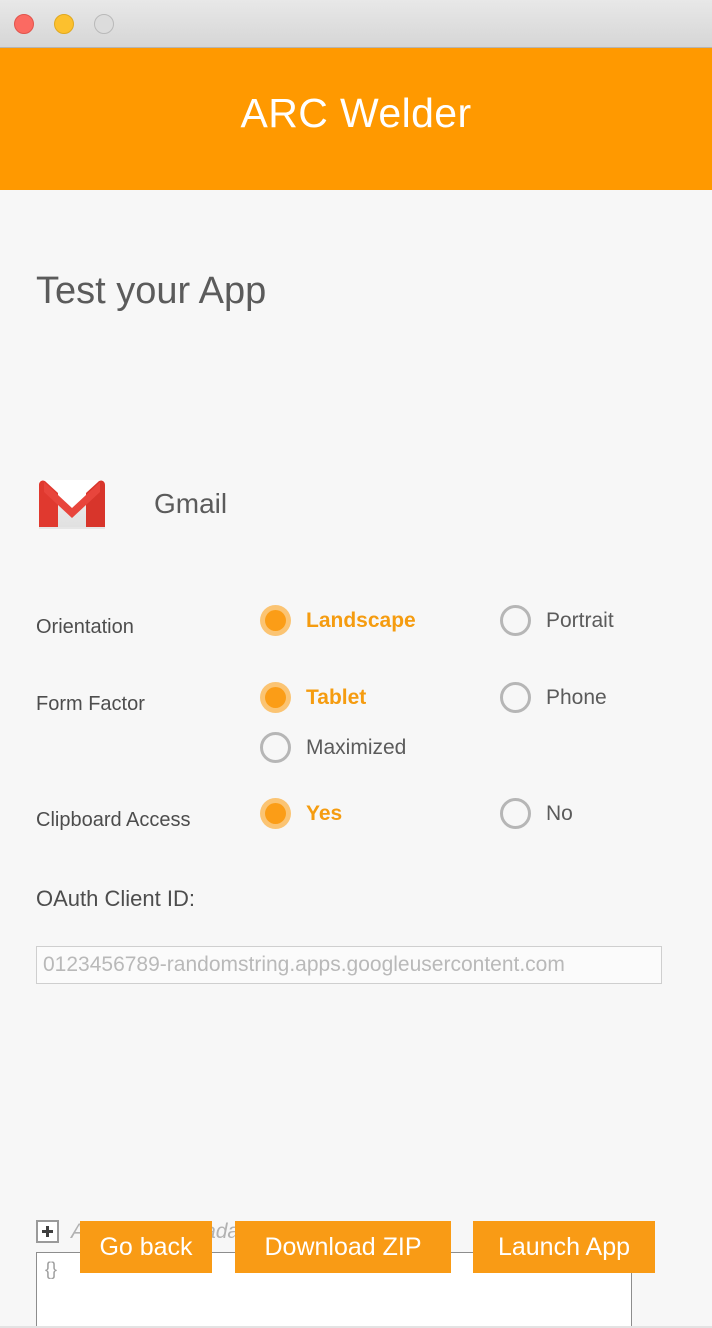  Describe the element at coordinates (275, 620) in the screenshot. I see `radio-landscape-icon` at that location.